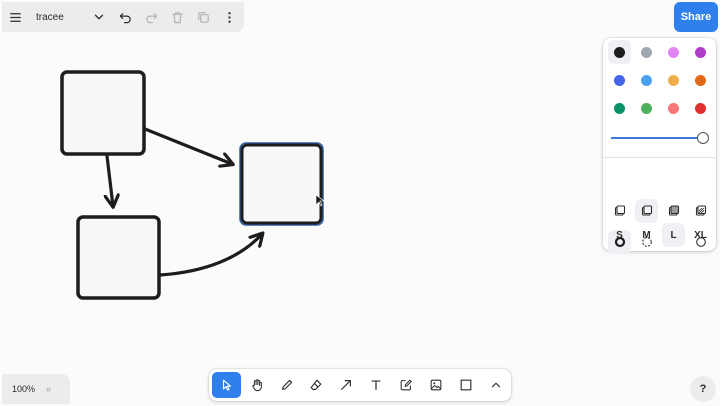 The width and height of the screenshot is (720, 406). I want to click on color-swatch-light-green, so click(646, 108).